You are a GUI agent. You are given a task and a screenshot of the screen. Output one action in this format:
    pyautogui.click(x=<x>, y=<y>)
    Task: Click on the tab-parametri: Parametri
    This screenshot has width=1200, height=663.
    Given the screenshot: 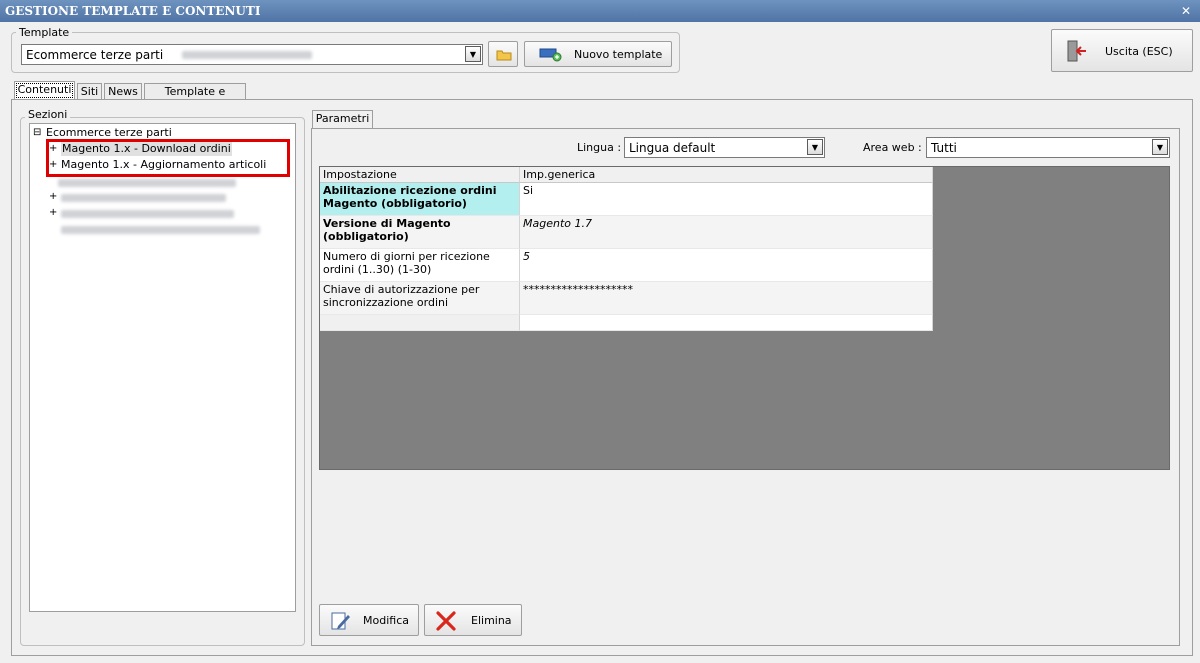 What is the action you would take?
    pyautogui.click(x=342, y=119)
    